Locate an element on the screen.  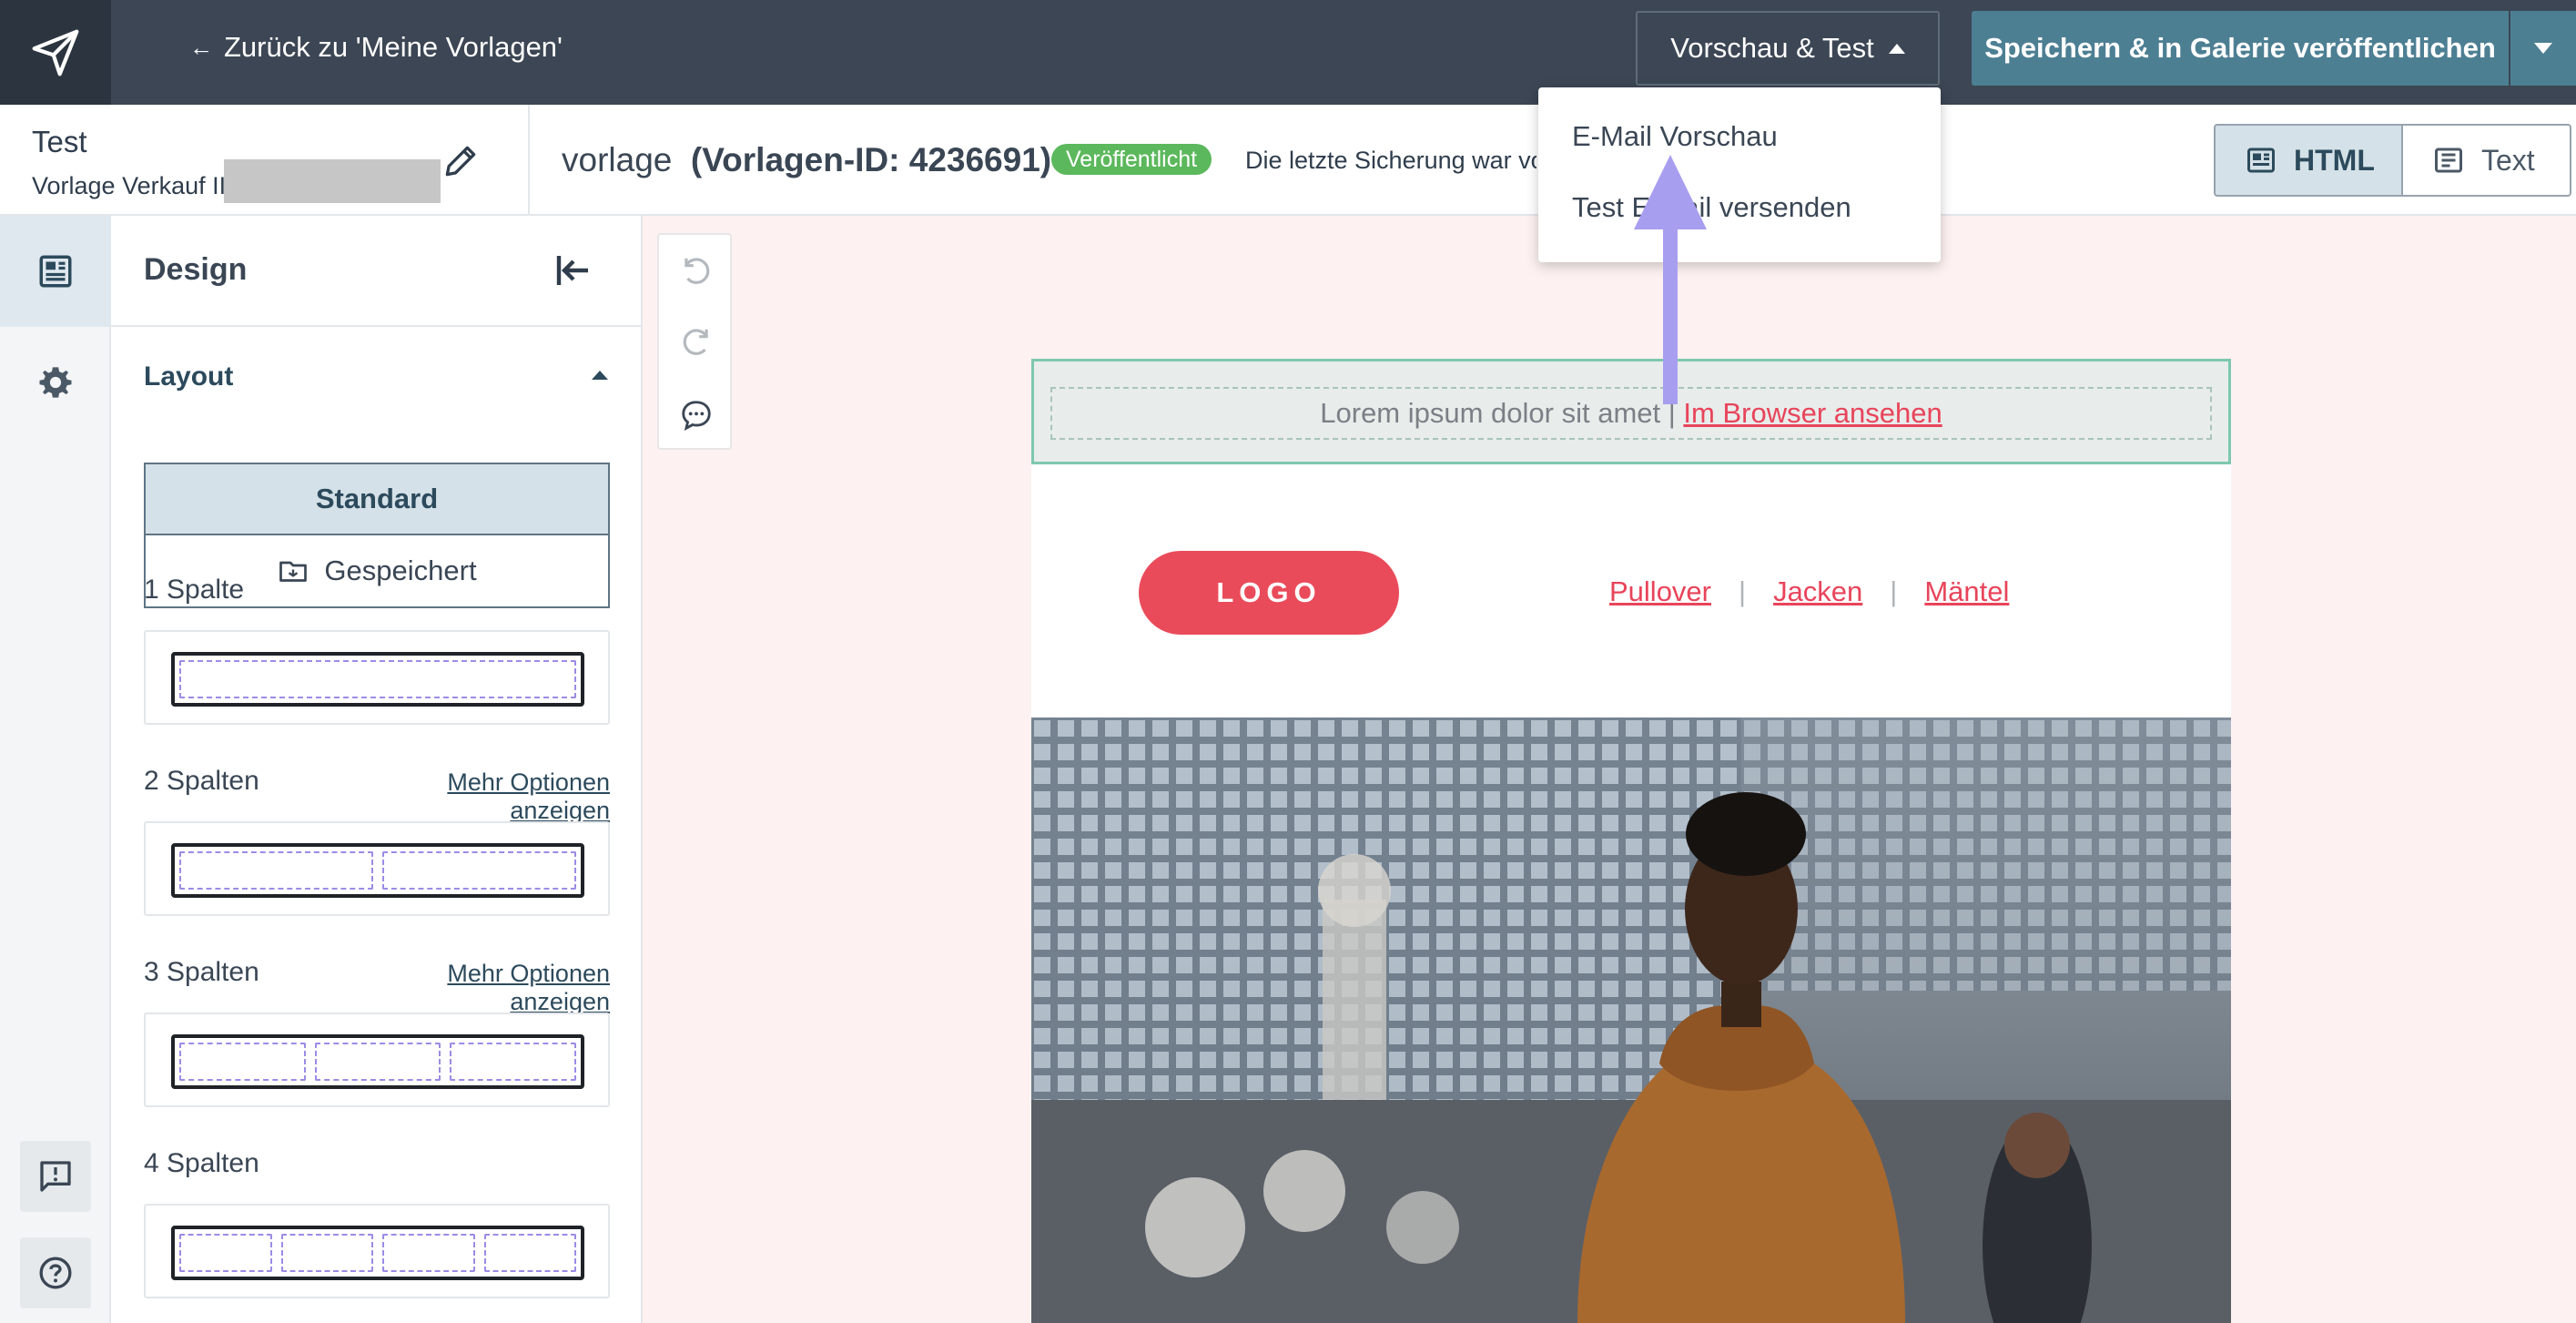
column-option-label: 3 Spalten is located at coordinates (201, 972).